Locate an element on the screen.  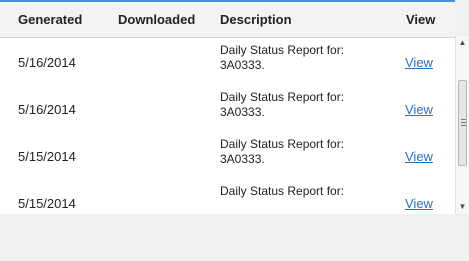
table-row: 5/15/2014 Daily Status Report for: View is located at coordinates (227, 196).